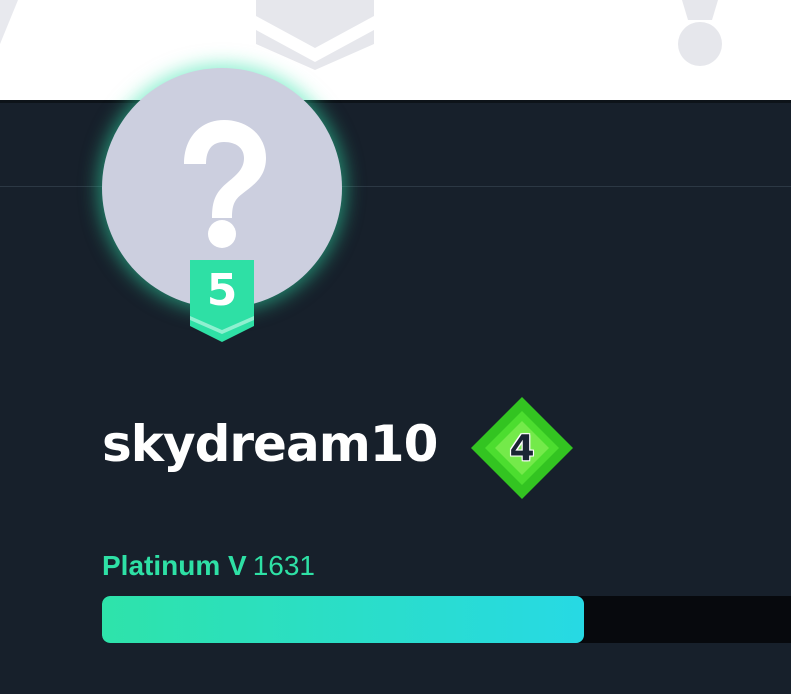 The width and height of the screenshot is (791, 694). What do you see at coordinates (222, 290) in the screenshot?
I see `level-badge-number: 5` at bounding box center [222, 290].